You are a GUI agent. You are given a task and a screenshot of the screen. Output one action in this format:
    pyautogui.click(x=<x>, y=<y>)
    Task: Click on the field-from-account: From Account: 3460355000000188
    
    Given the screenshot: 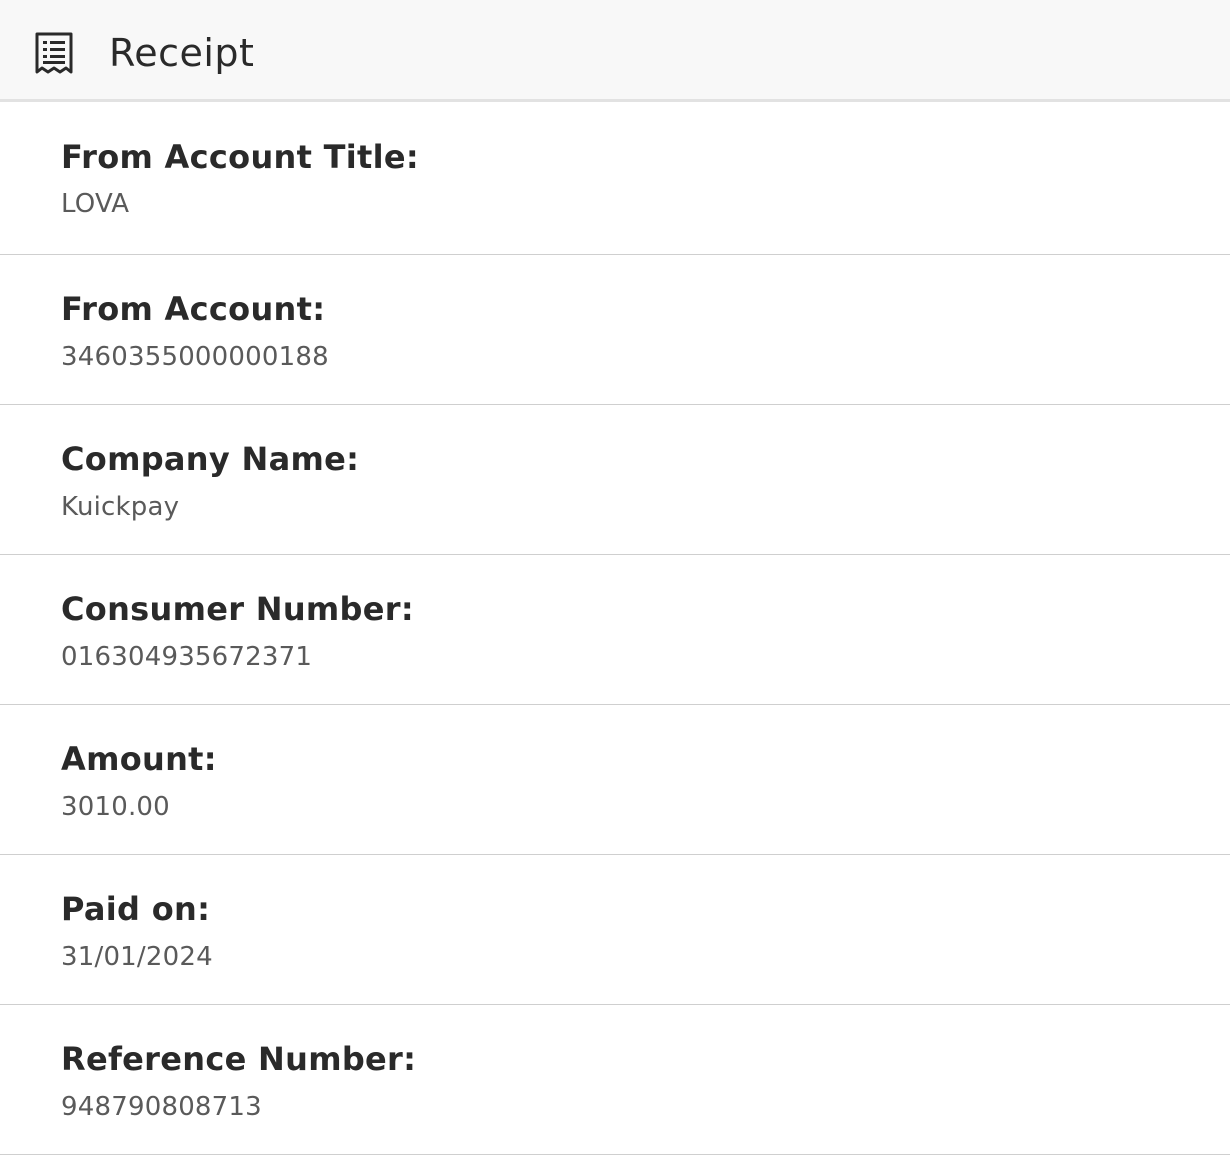 What is the action you would take?
    pyautogui.click(x=615, y=330)
    